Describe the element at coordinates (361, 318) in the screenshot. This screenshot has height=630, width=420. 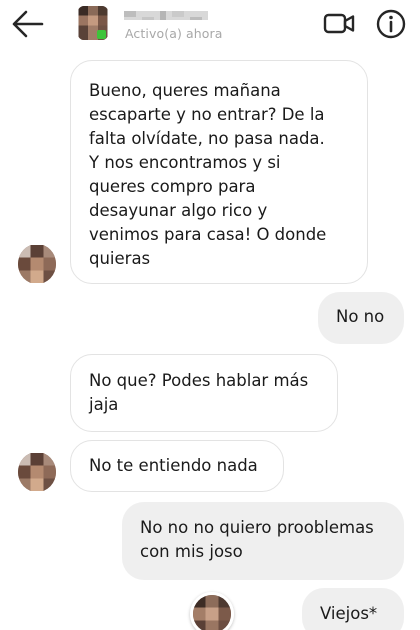
I see `outgoing-message: No no` at that location.